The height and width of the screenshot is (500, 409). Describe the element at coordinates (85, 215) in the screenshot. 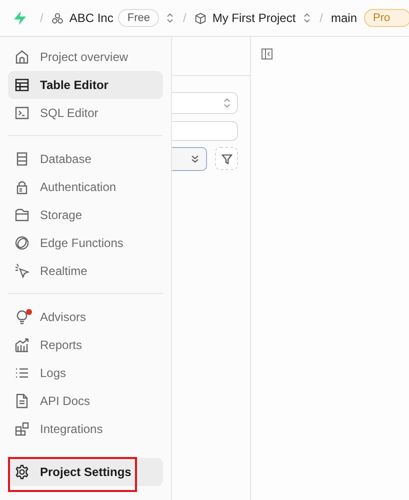

I see `nav-item: Storage` at that location.